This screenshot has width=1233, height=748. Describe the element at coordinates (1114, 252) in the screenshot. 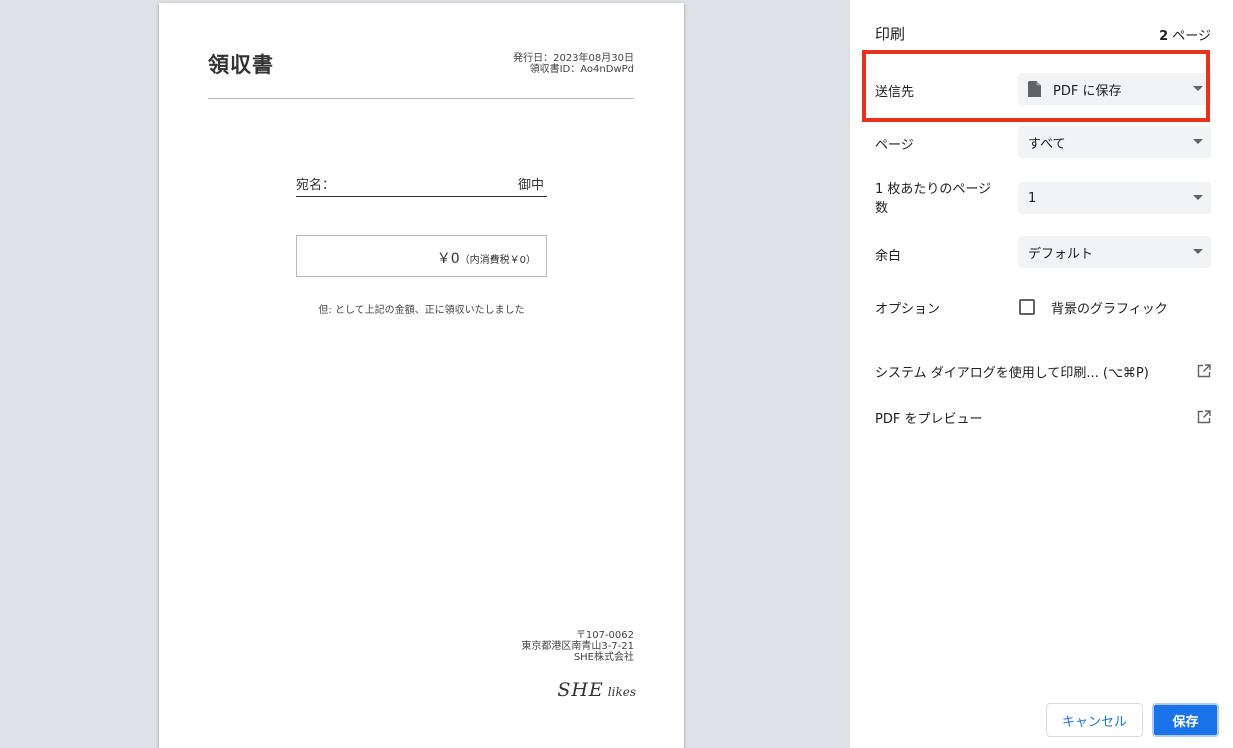

I see `margins-select: デフォルト` at that location.